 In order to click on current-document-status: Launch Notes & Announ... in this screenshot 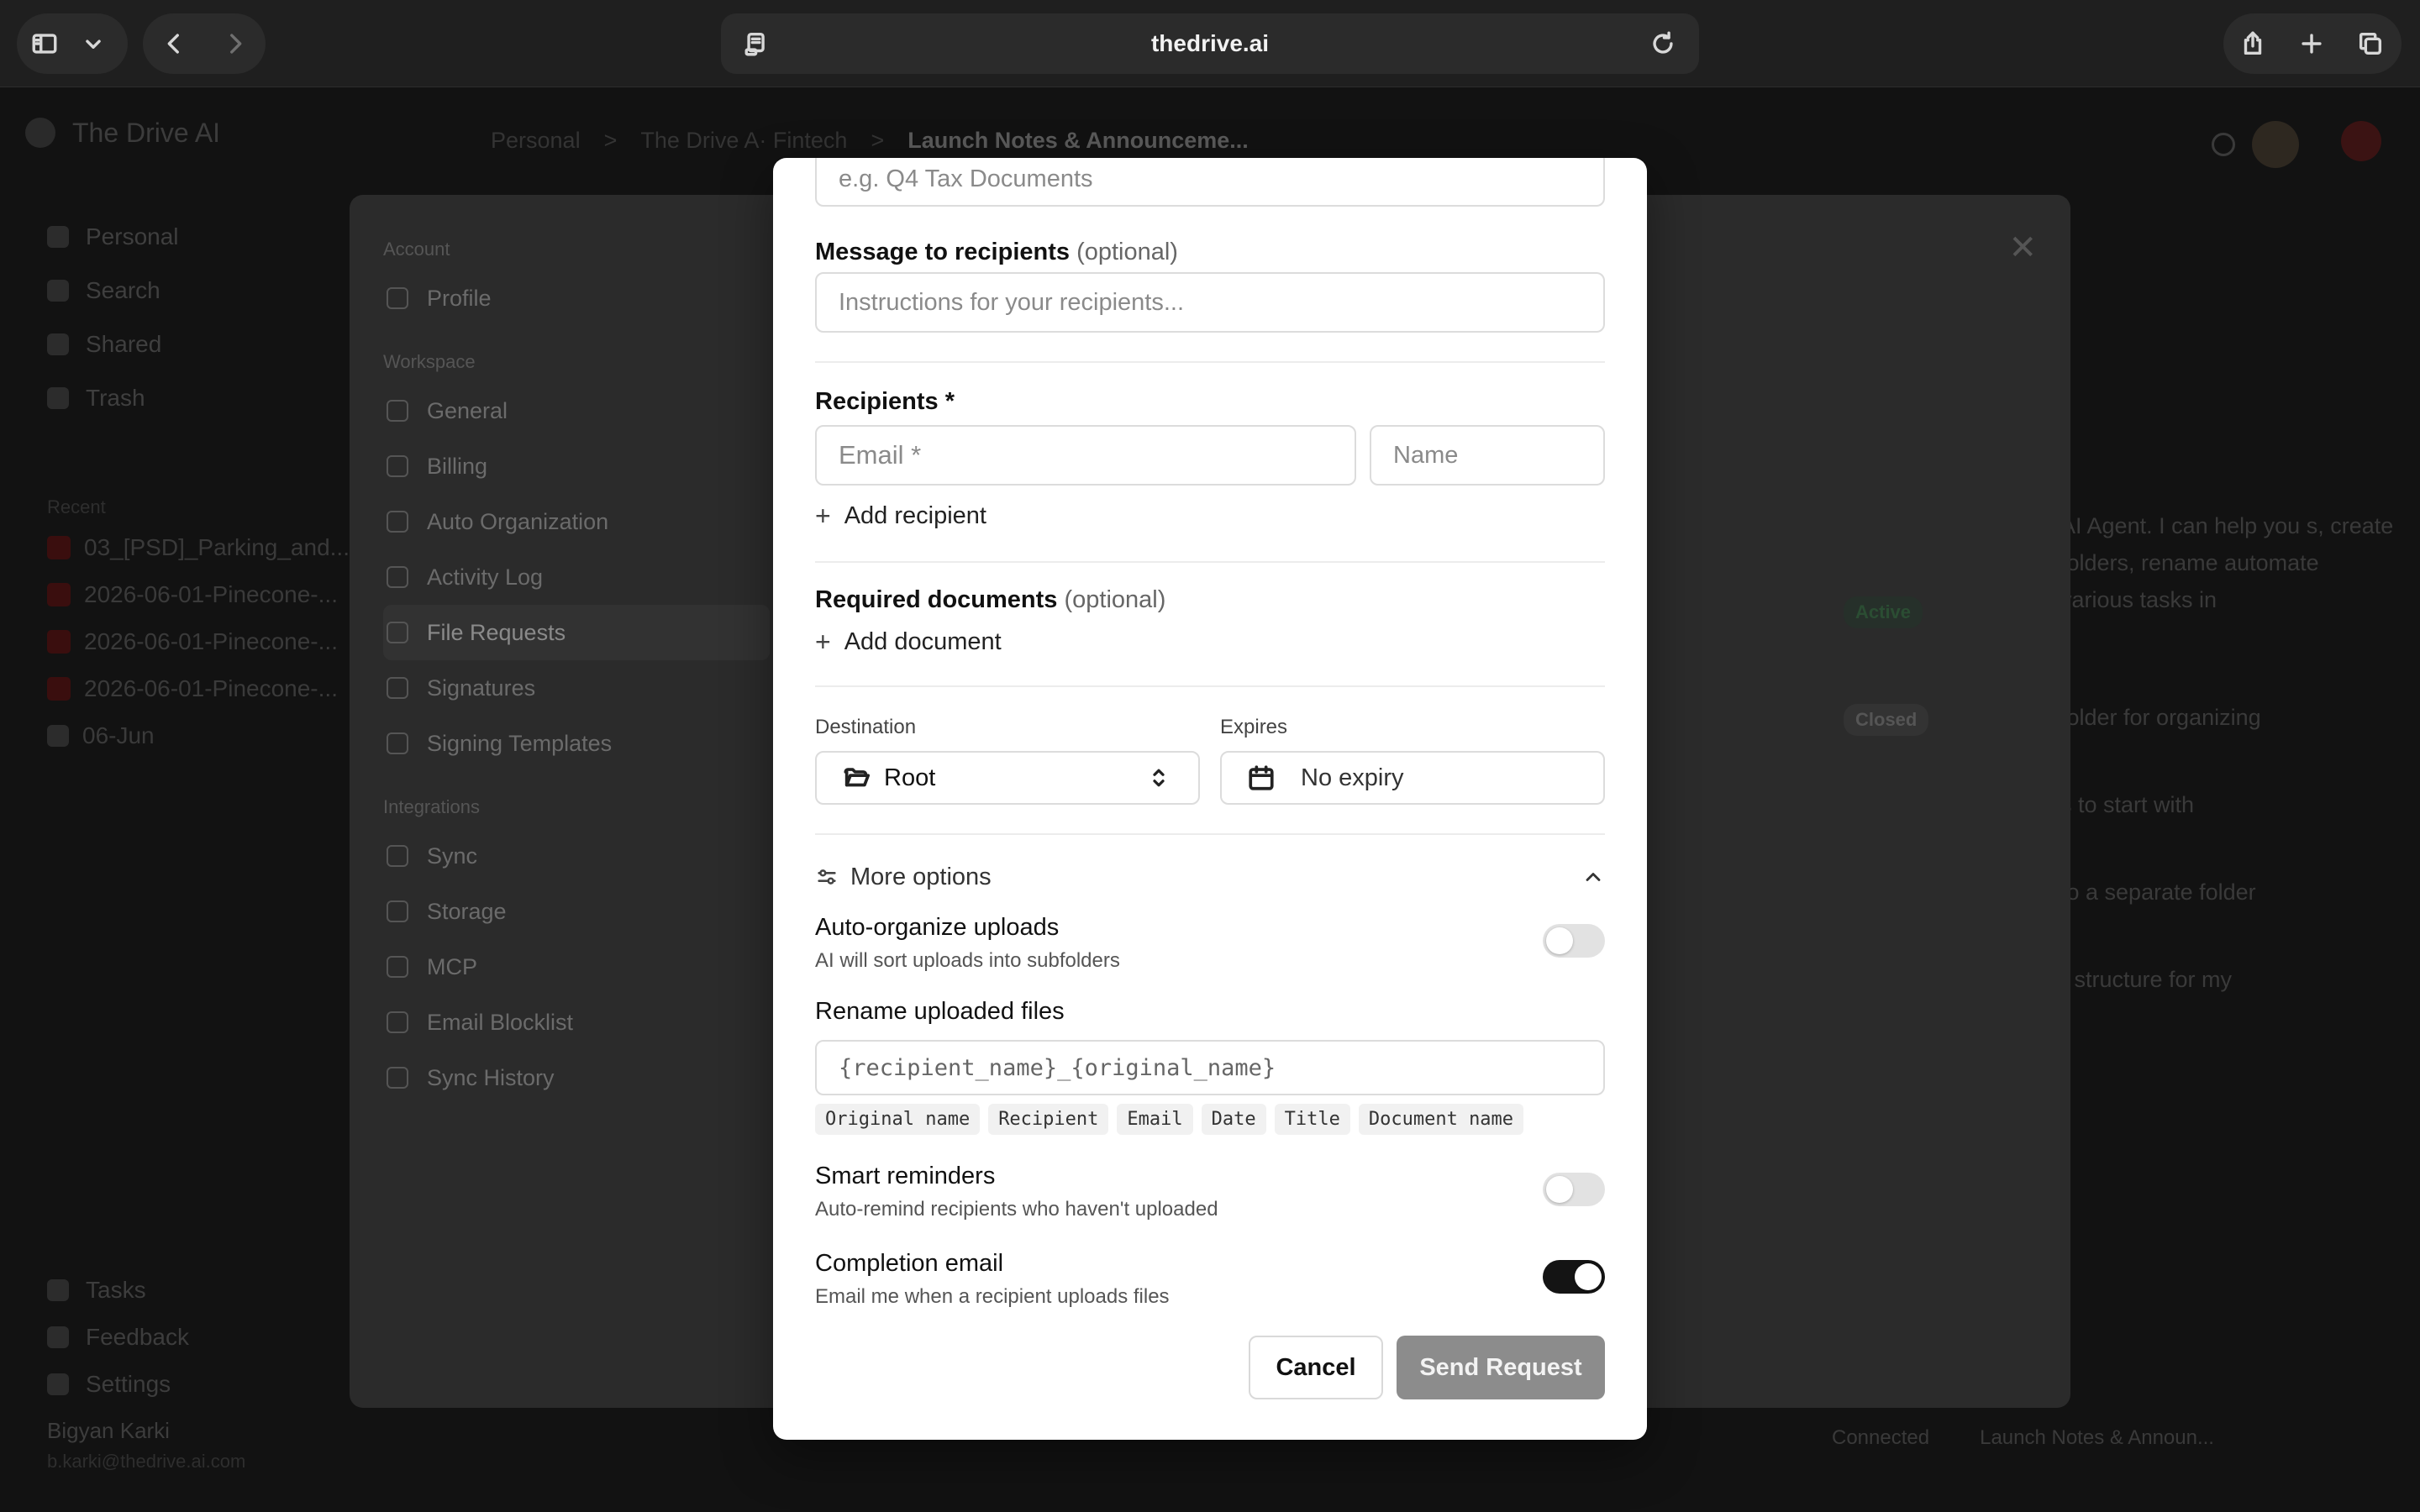, I will do `click(2097, 1438)`.